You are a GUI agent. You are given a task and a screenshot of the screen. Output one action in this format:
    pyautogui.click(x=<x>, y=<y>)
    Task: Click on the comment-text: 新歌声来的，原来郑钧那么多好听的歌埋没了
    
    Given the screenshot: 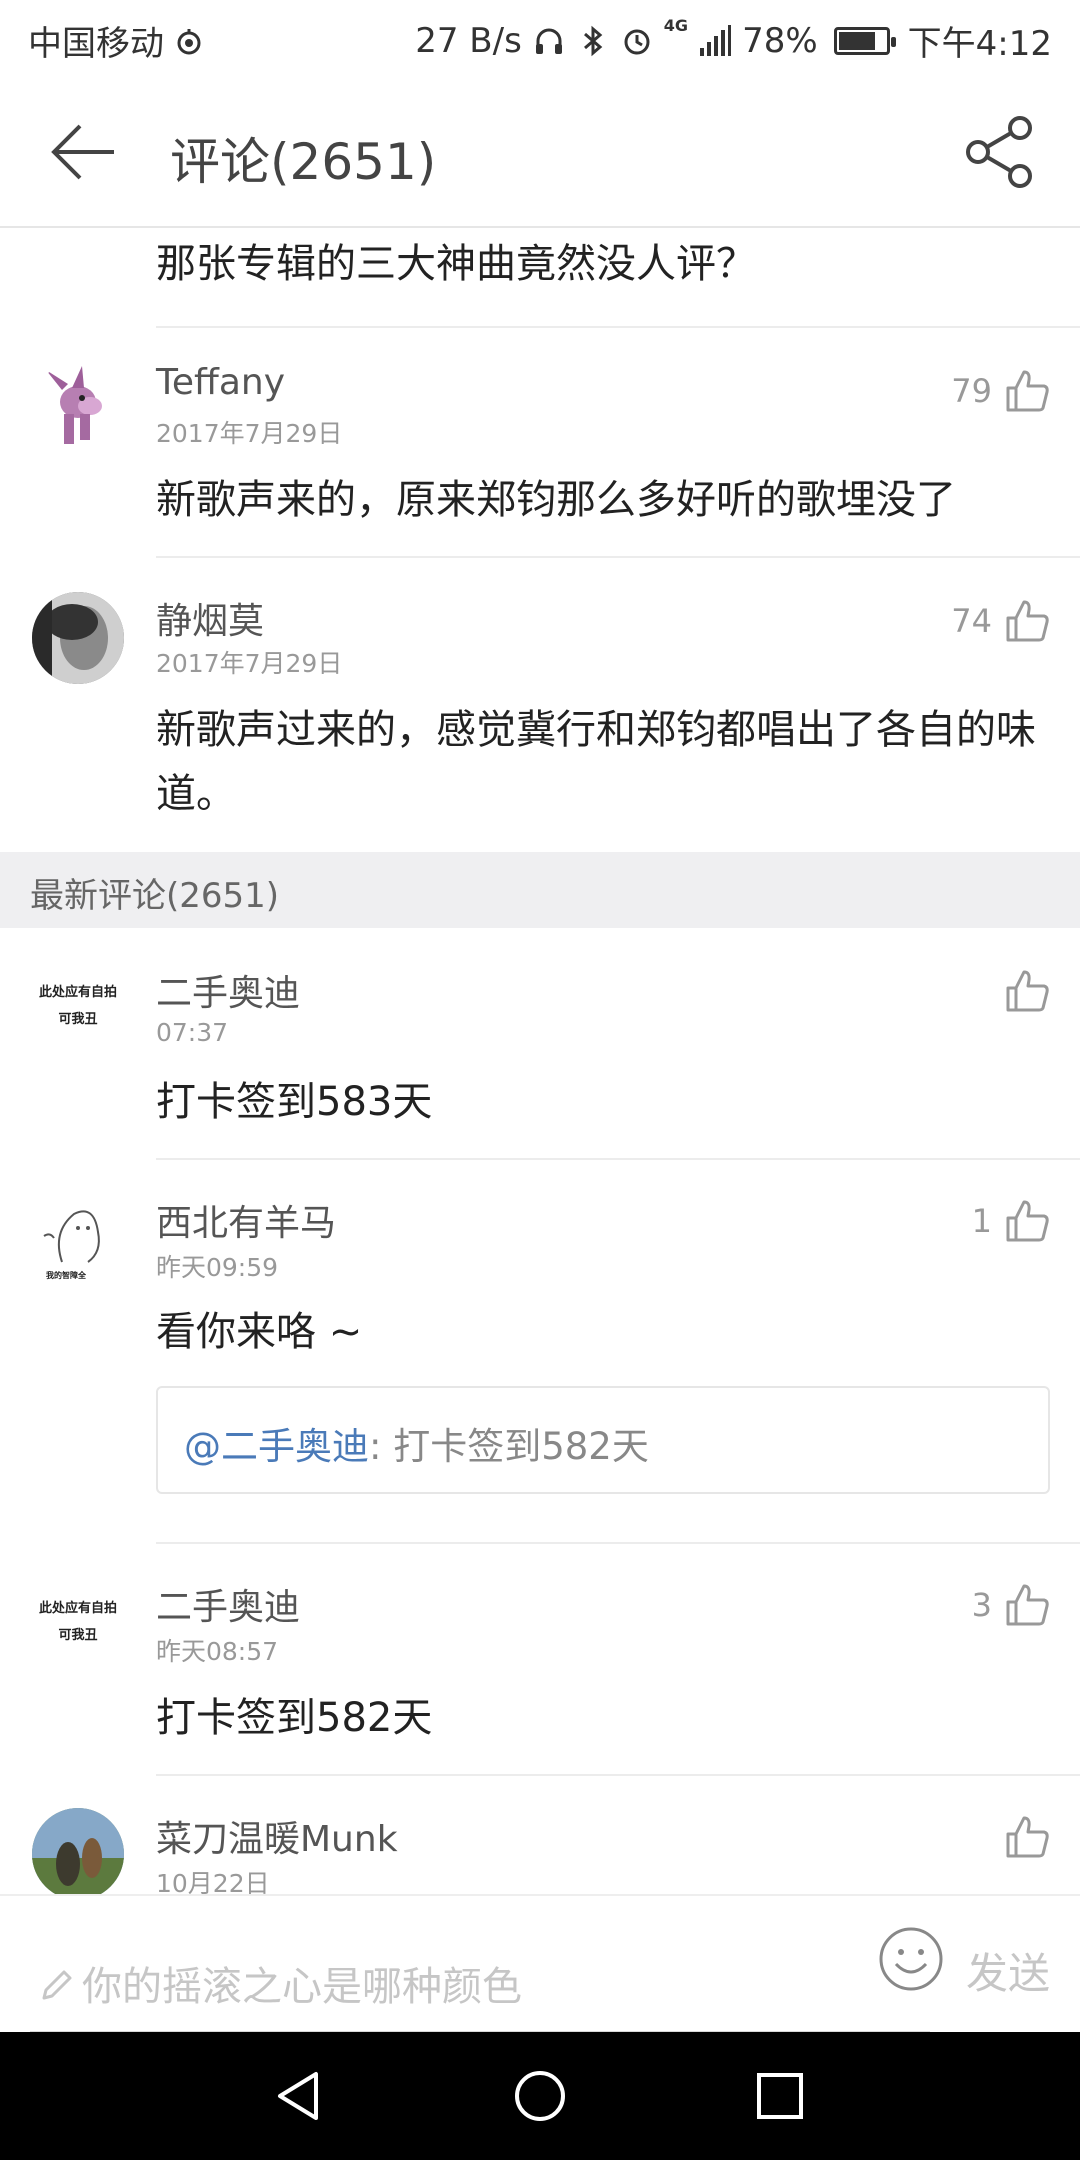 What is the action you would take?
    pyautogui.click(x=556, y=500)
    